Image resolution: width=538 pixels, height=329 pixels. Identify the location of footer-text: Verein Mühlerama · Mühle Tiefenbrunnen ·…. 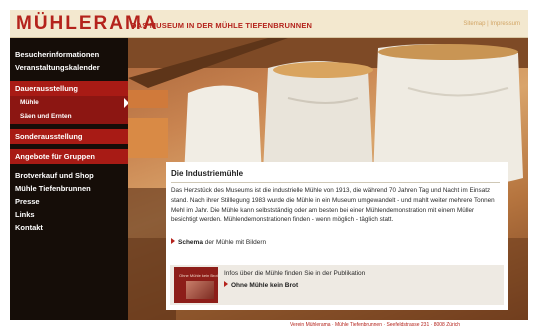
(375, 325).